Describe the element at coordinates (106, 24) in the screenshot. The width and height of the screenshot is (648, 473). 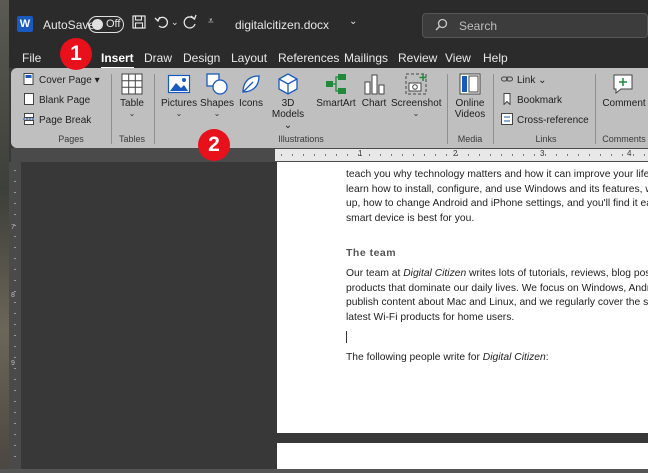
I see `autosave-toggle: Off` at that location.